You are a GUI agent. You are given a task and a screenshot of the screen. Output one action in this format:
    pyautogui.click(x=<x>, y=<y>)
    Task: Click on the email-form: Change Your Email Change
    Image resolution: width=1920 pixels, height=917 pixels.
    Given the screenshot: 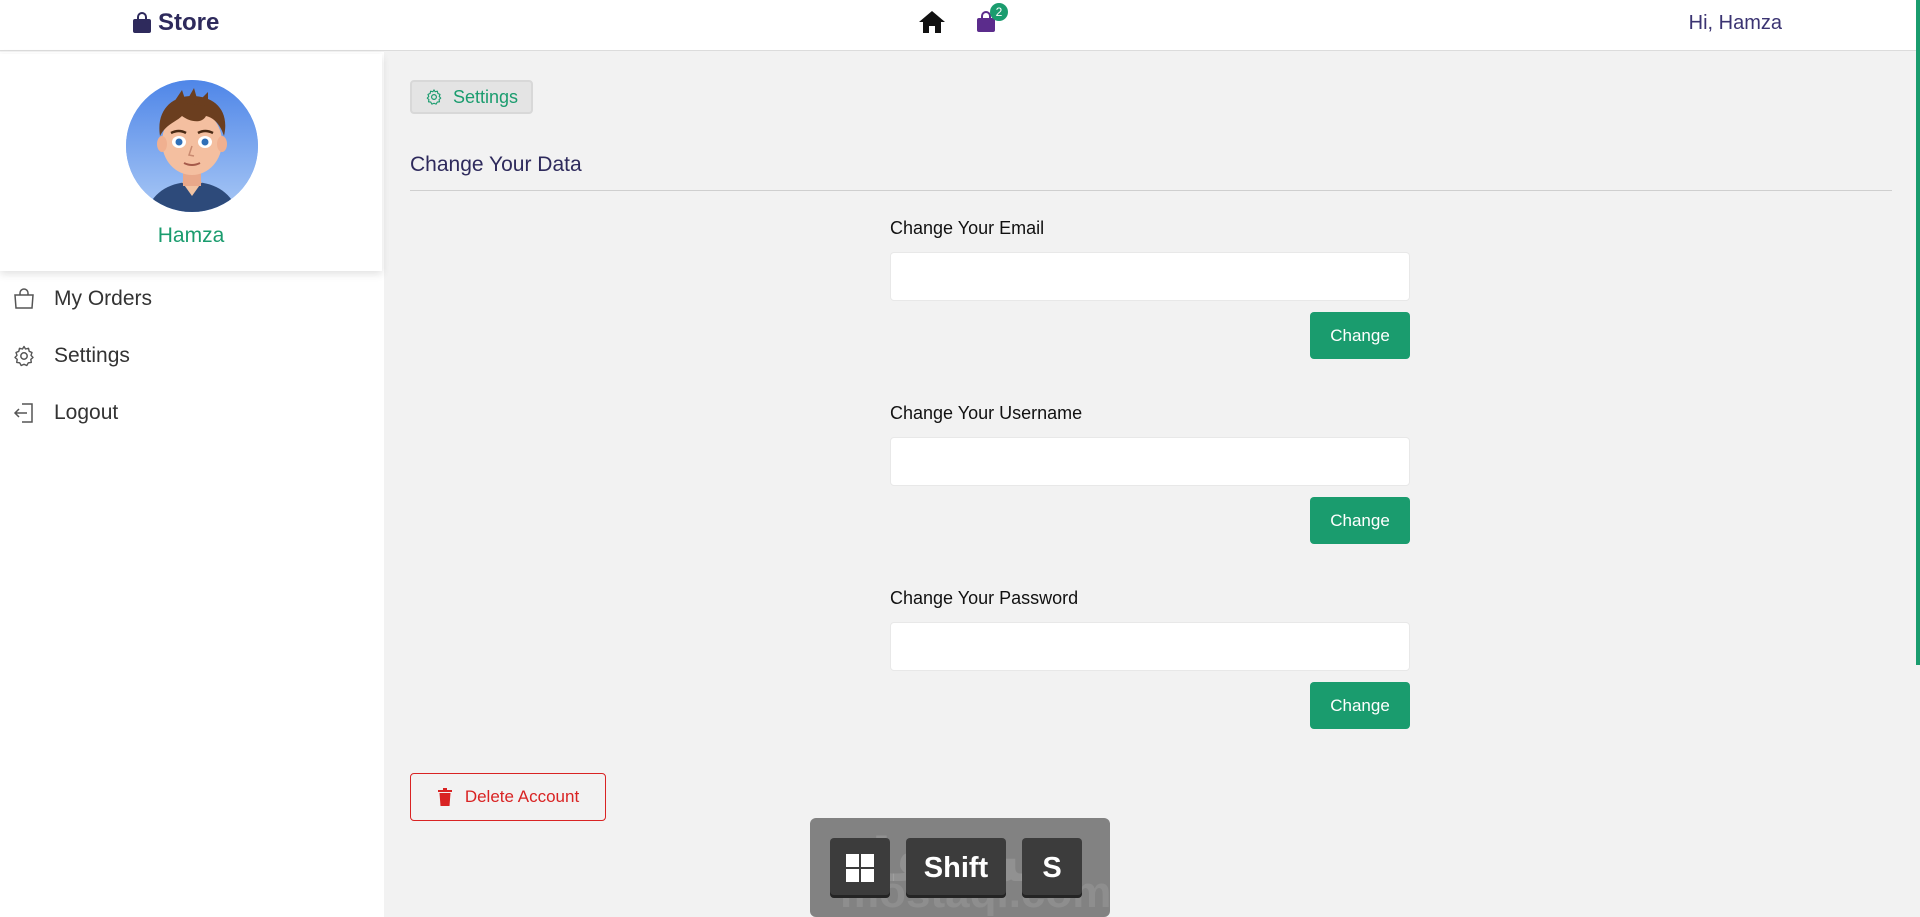 What is the action you would take?
    pyautogui.click(x=1150, y=288)
    